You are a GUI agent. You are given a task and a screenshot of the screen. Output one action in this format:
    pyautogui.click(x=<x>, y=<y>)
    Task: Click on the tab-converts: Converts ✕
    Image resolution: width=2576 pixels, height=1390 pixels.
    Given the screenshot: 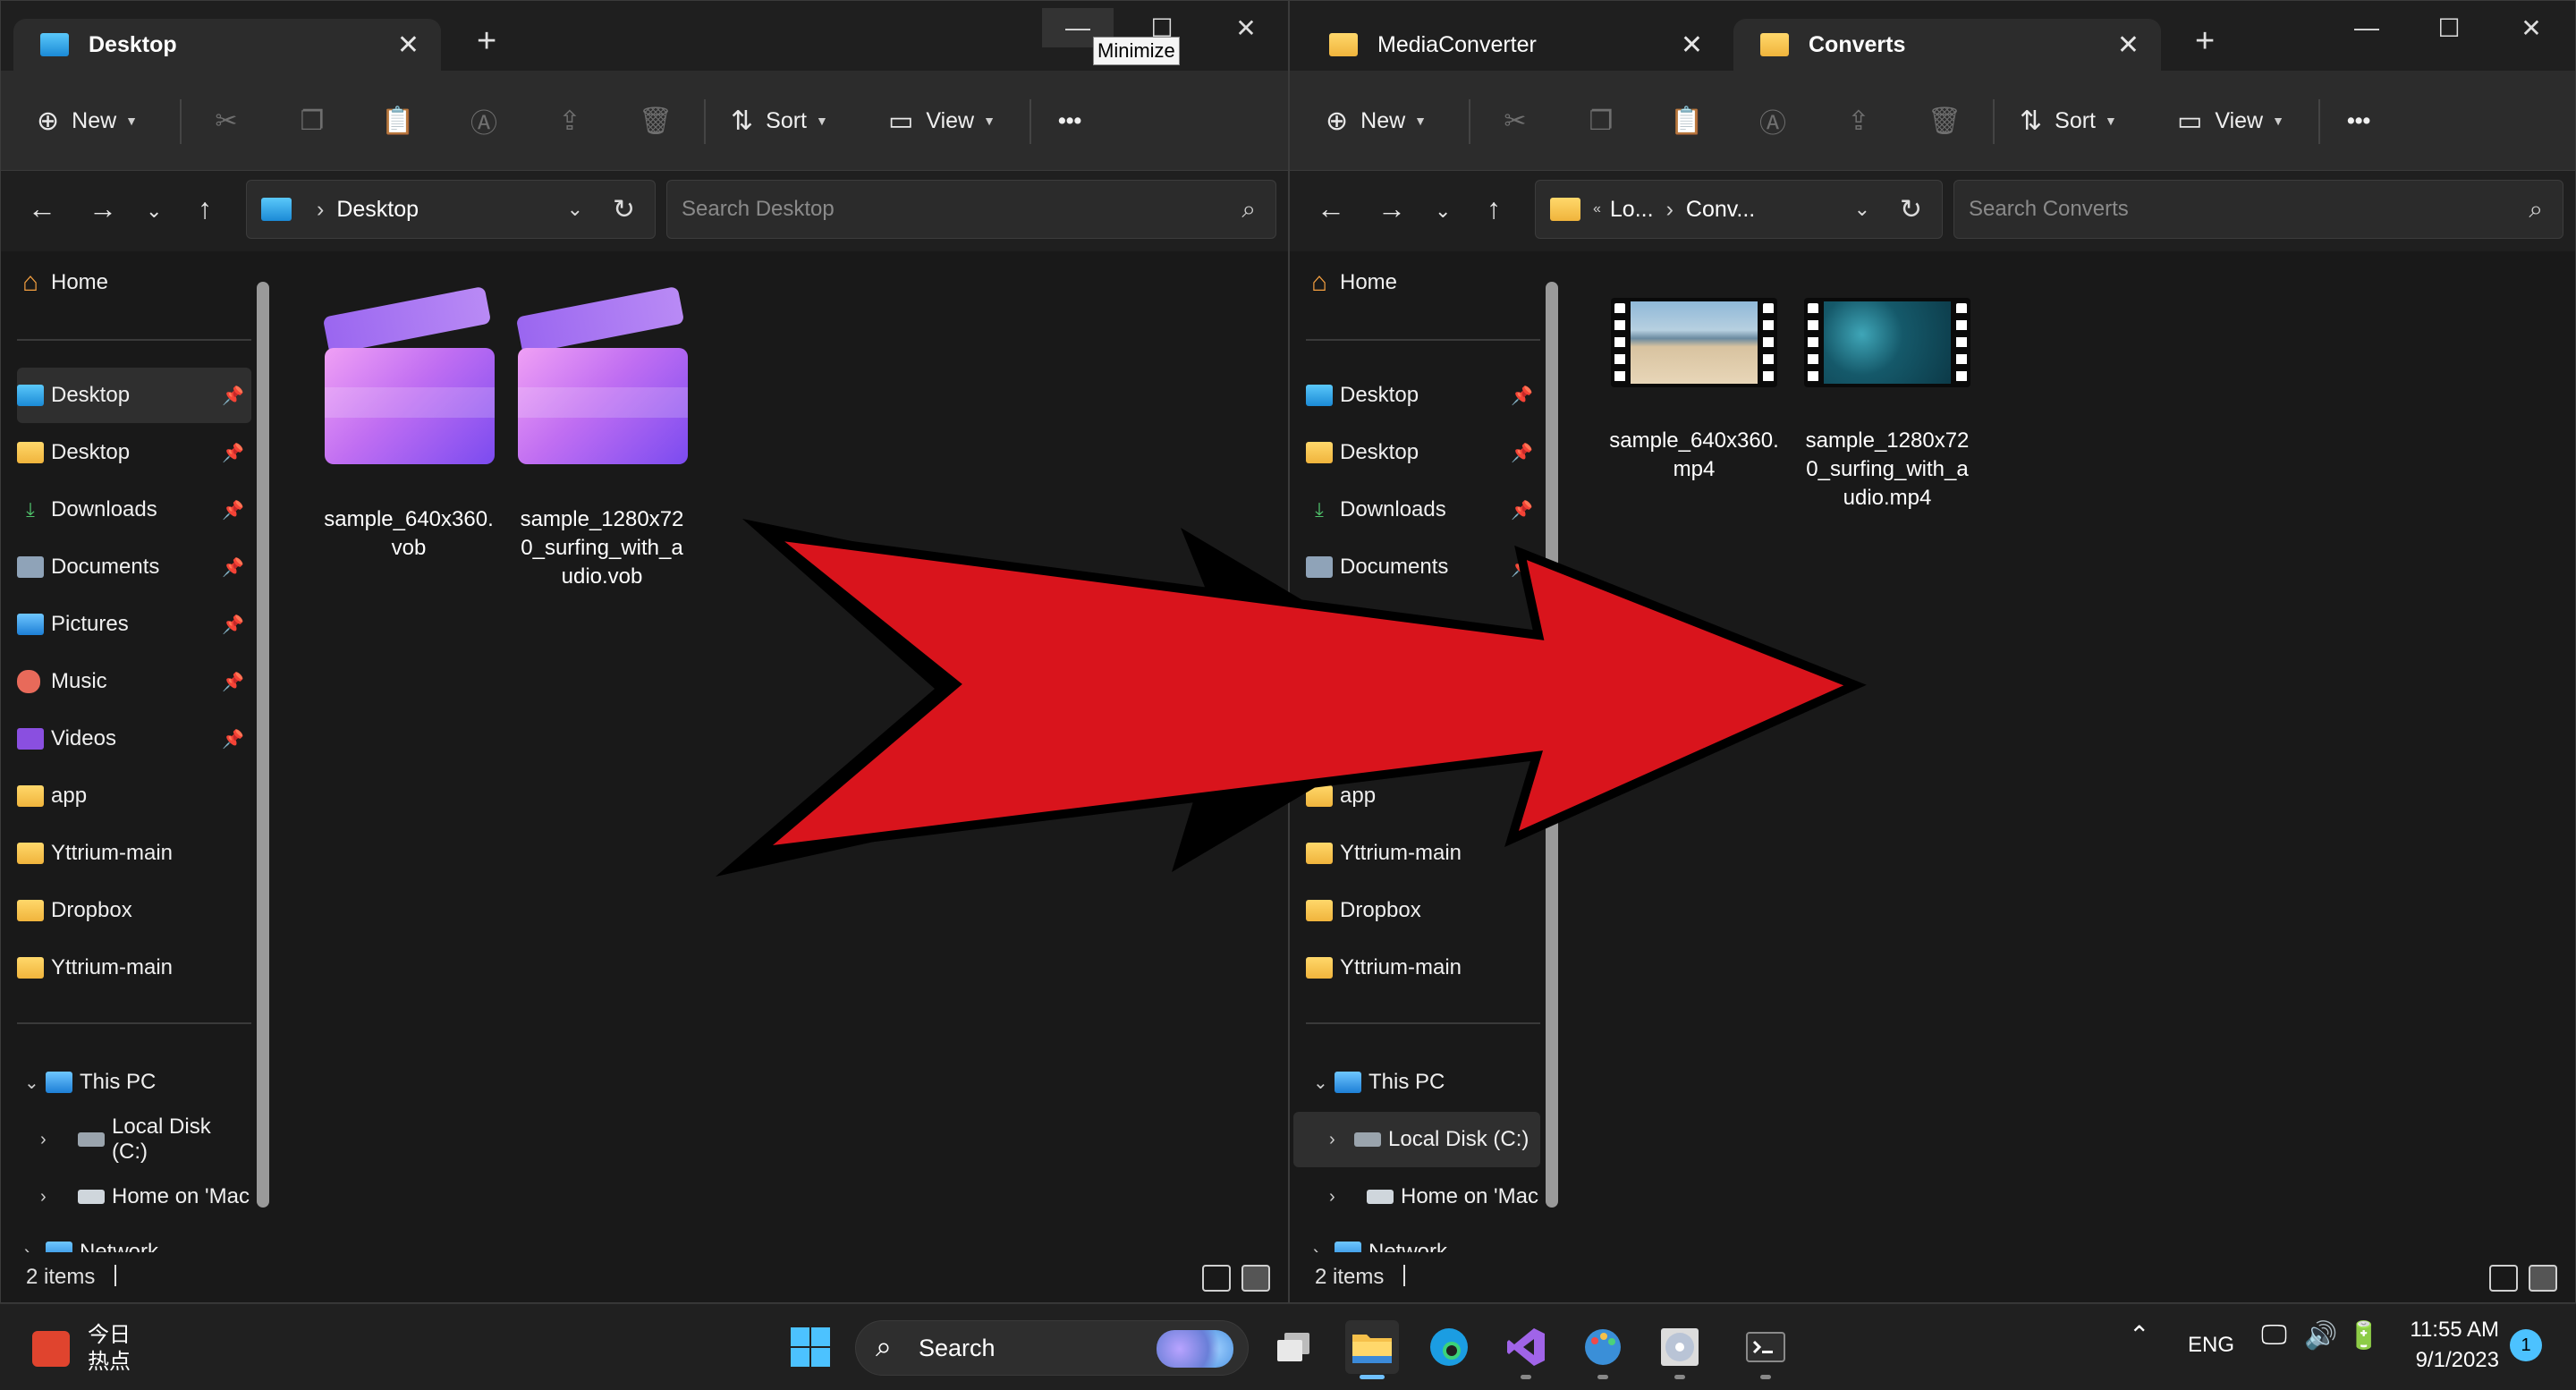 What is the action you would take?
    pyautogui.click(x=1947, y=45)
    